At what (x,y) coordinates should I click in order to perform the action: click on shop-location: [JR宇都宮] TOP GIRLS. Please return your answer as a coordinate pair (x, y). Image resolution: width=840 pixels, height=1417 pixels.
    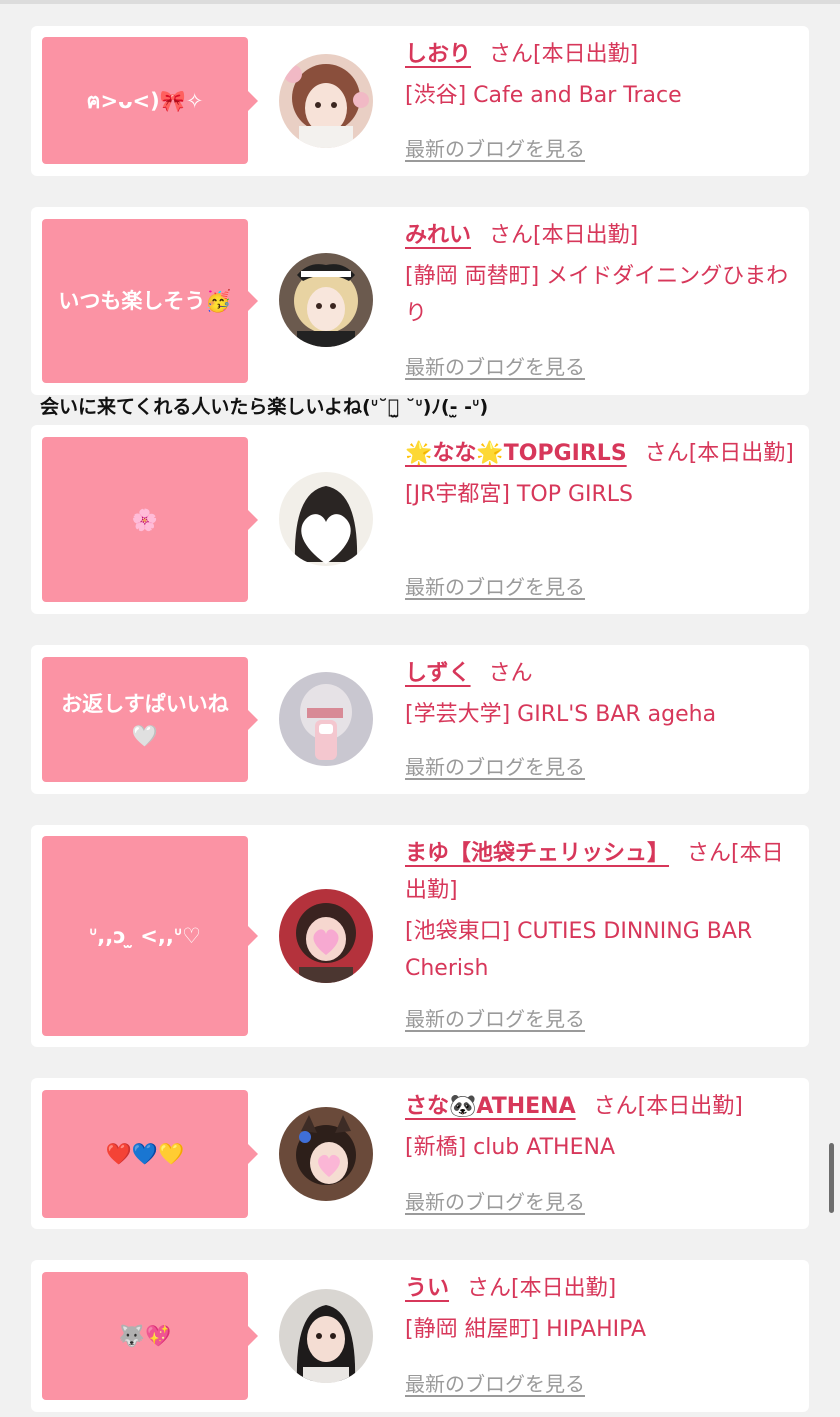
    Looking at the image, I should click on (519, 494).